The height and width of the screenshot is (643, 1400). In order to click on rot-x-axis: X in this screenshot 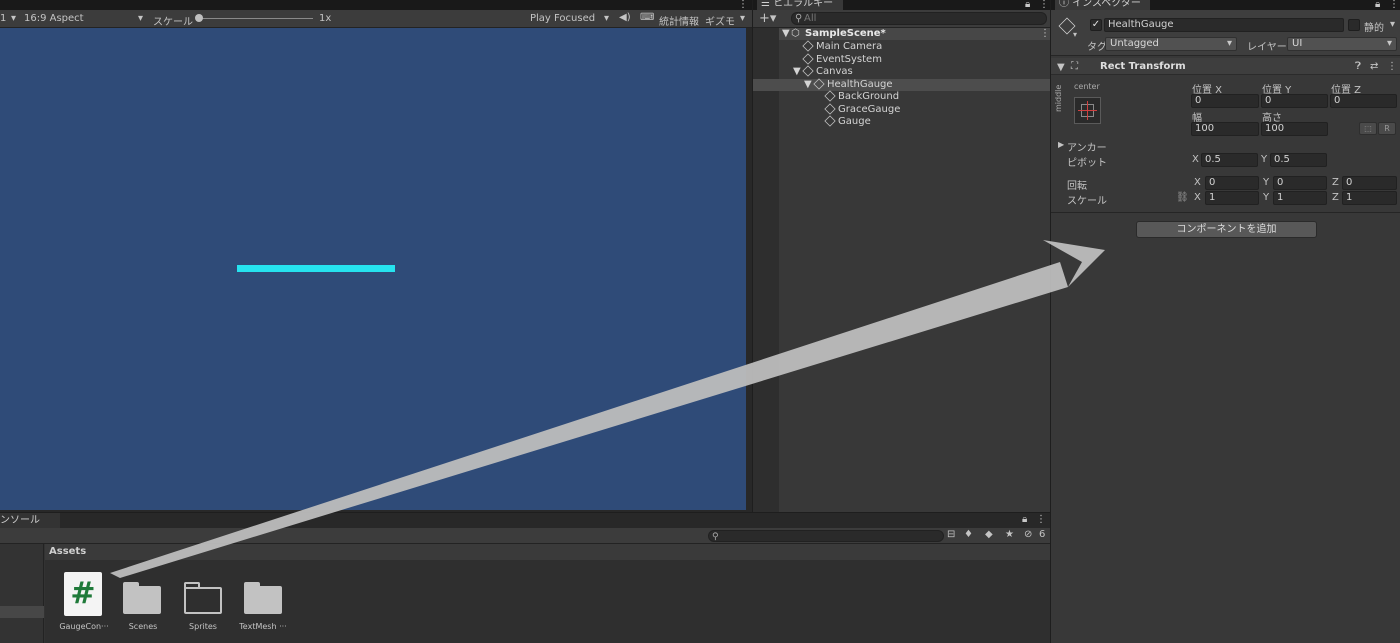, I will do `click(1197, 182)`.